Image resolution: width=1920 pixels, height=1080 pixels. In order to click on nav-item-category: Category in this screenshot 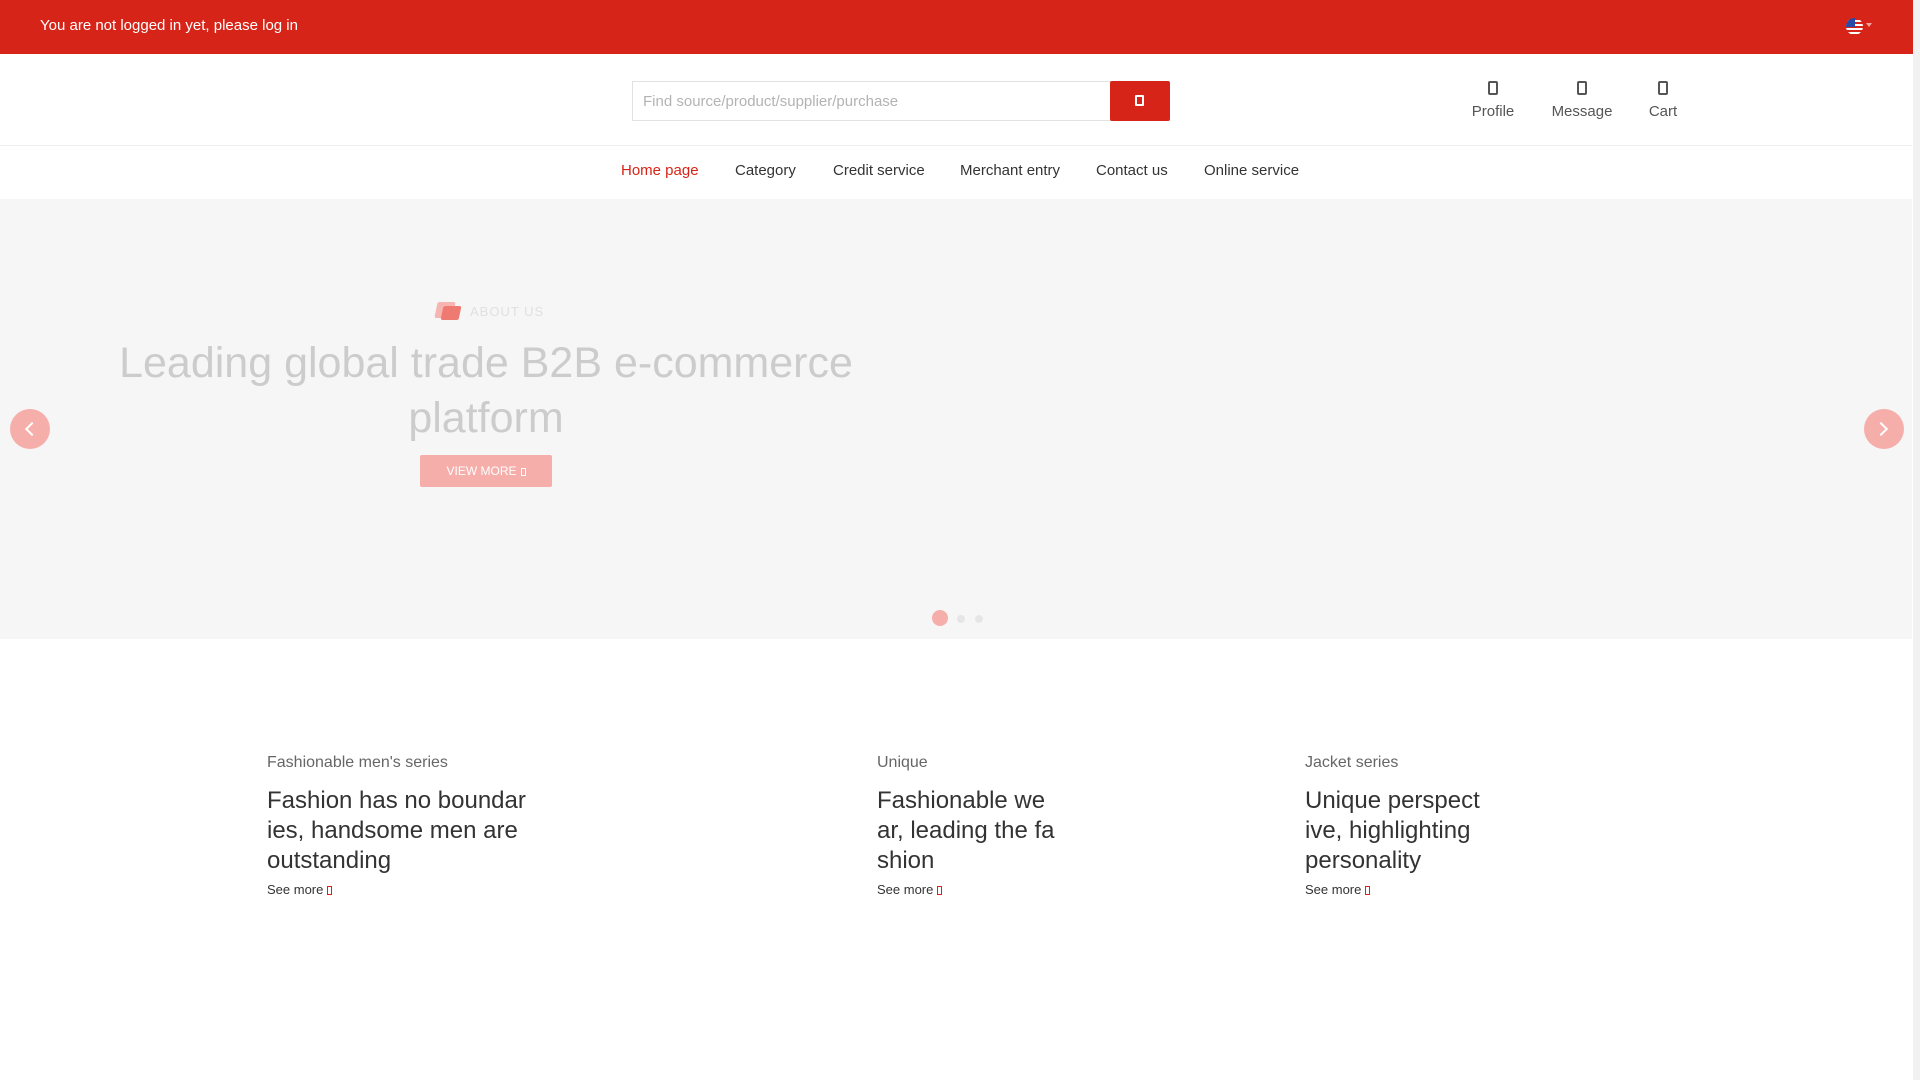, I will do `click(765, 170)`.